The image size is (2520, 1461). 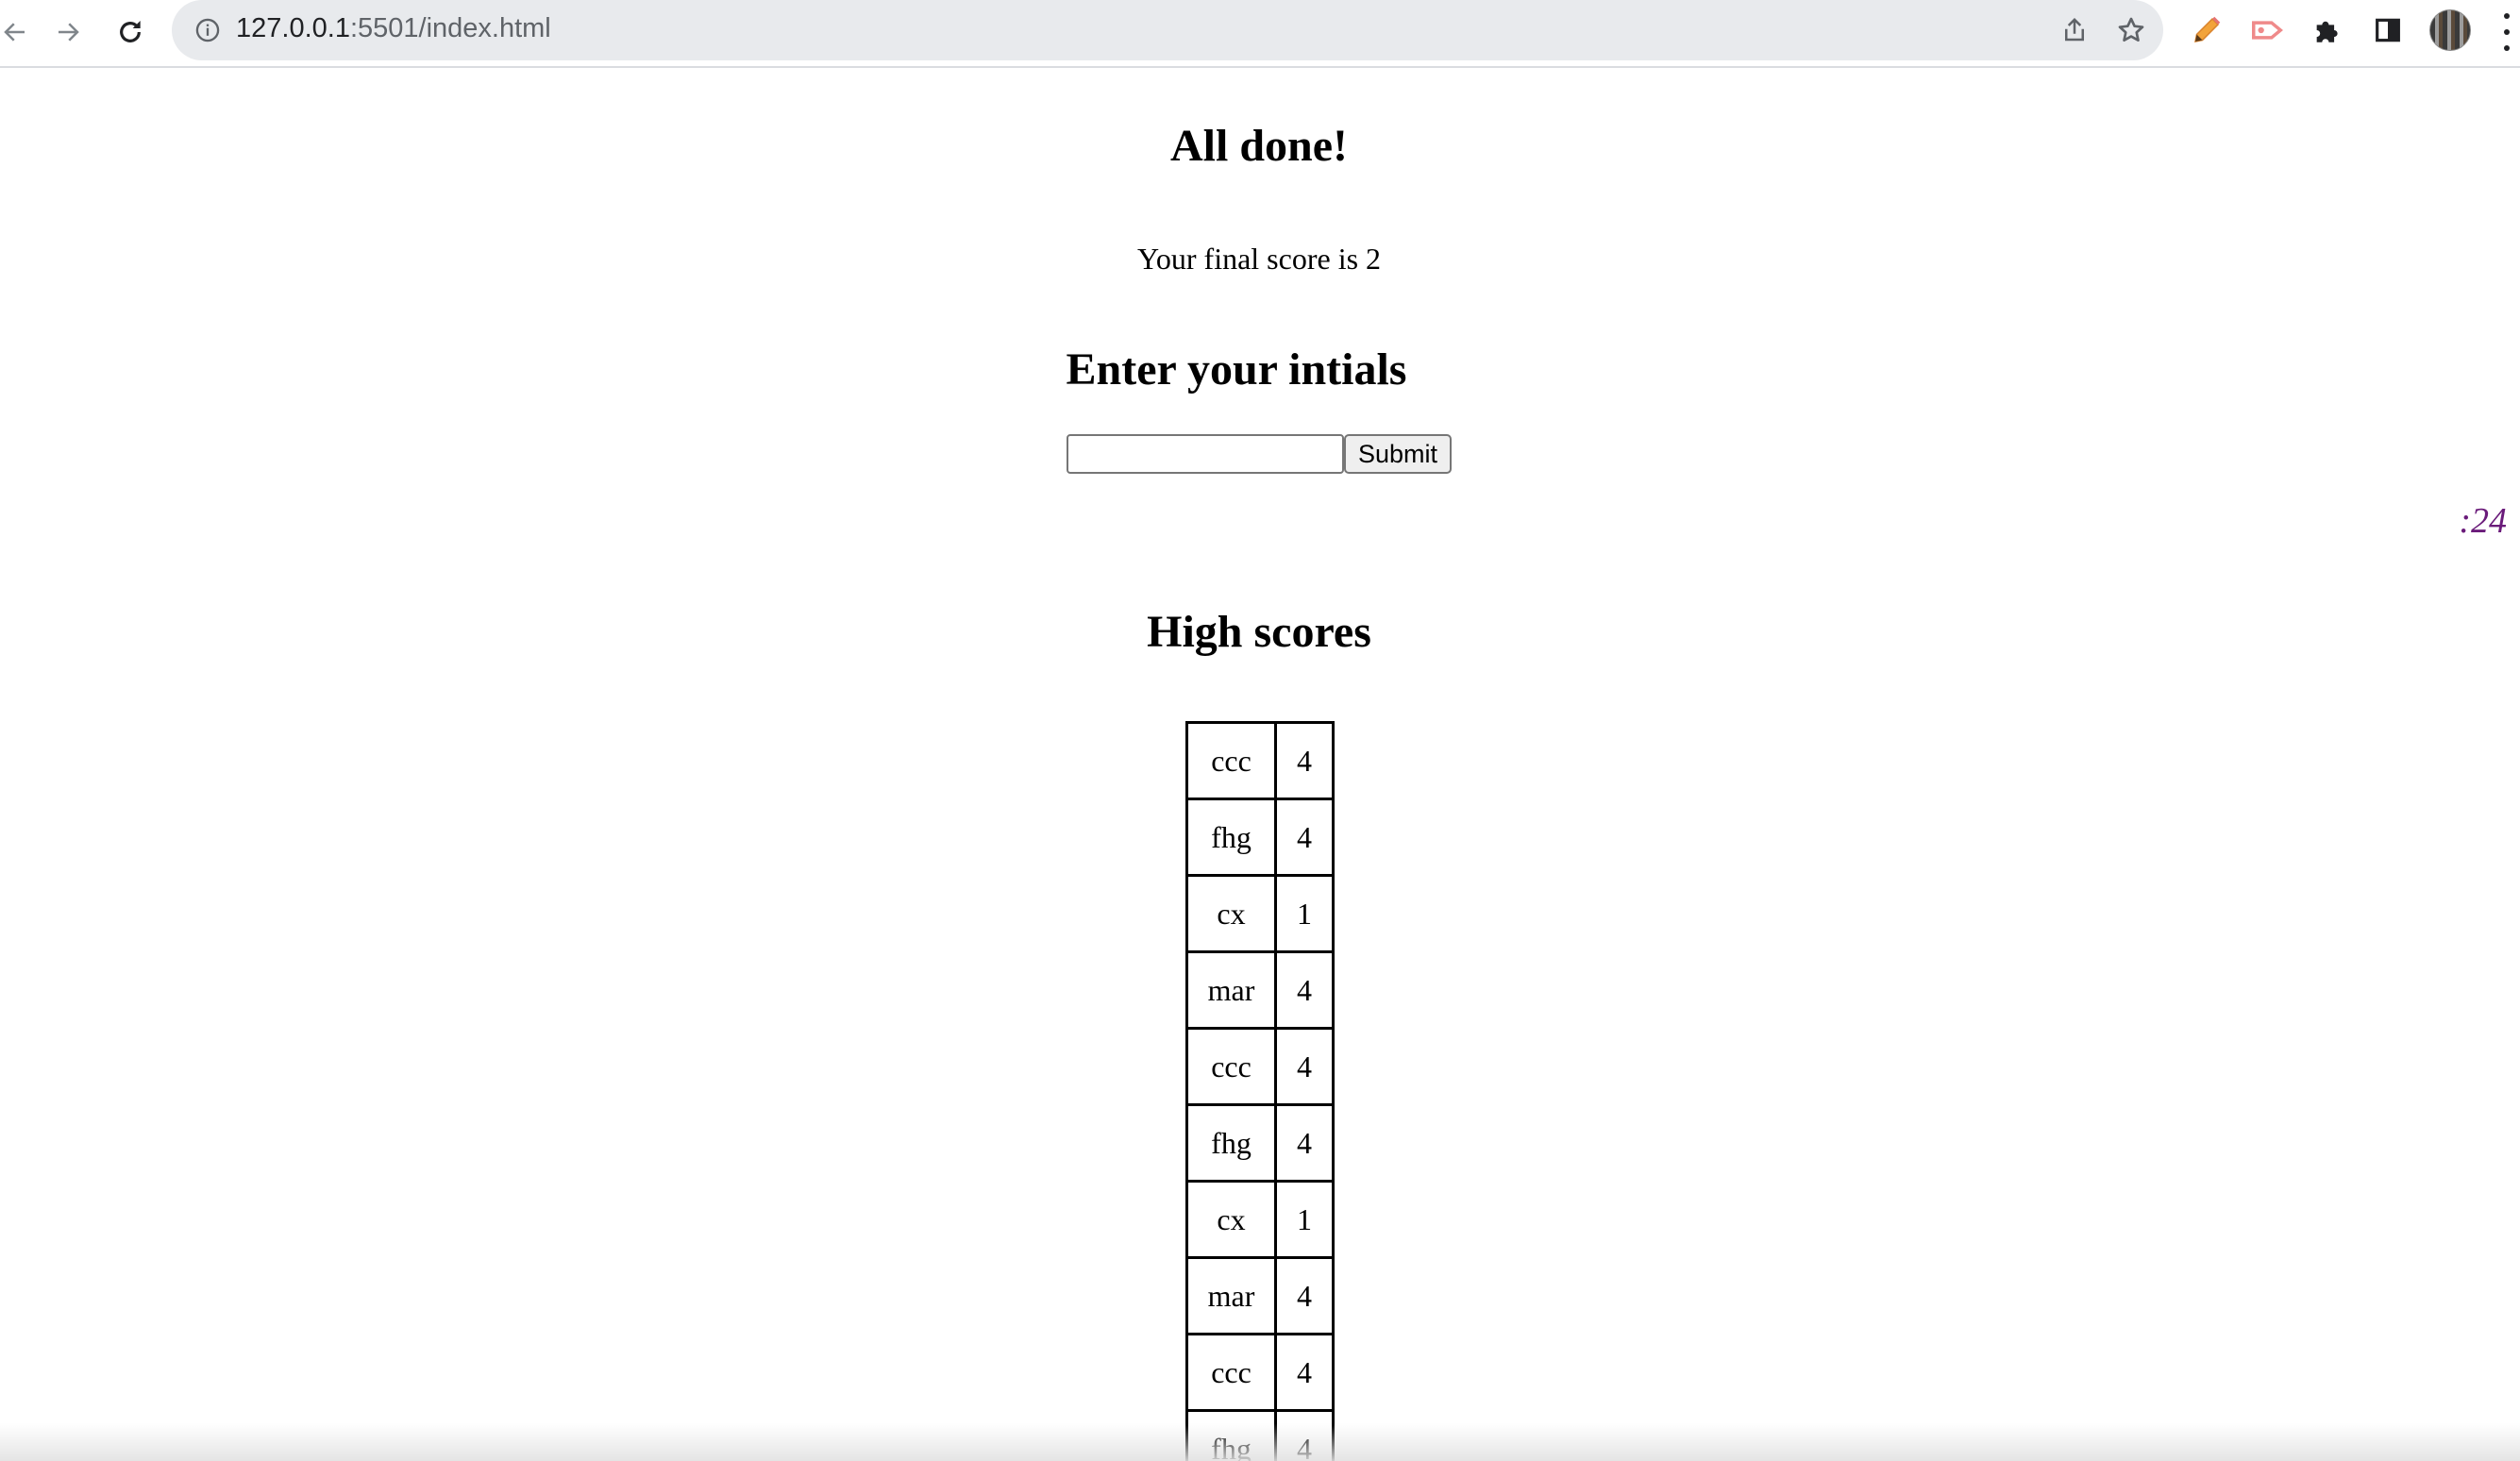 I want to click on share-button, so click(x=2075, y=30).